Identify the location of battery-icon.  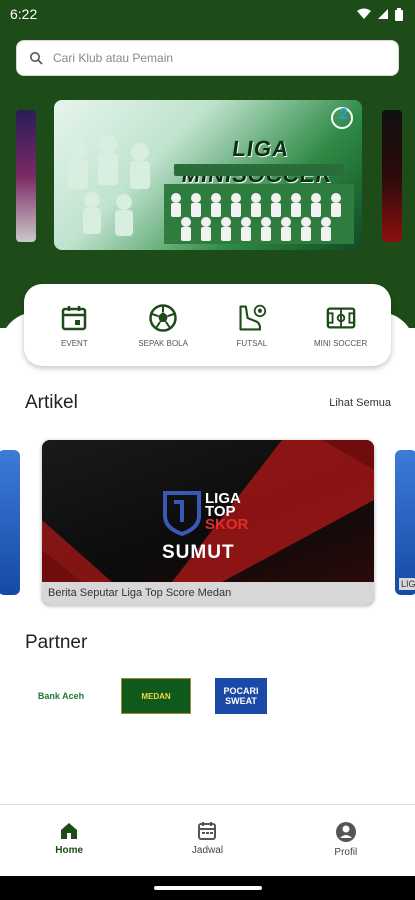
(399, 14).